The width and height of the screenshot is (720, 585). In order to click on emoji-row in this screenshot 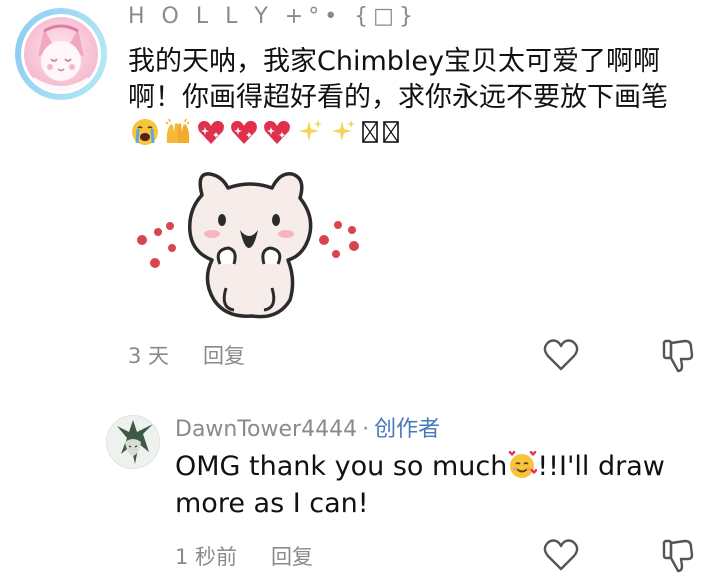, I will do `click(265, 132)`.